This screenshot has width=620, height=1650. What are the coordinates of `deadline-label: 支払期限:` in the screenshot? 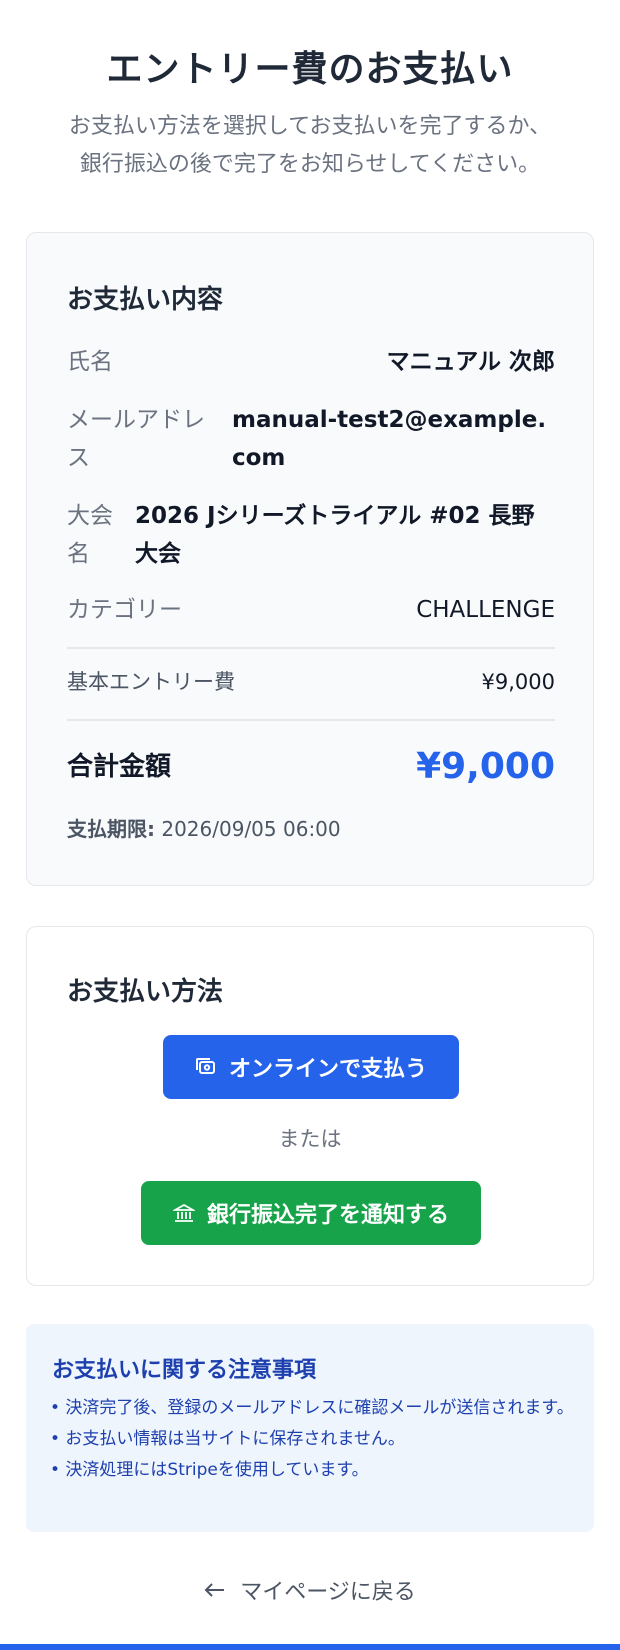 It's located at (111, 829).